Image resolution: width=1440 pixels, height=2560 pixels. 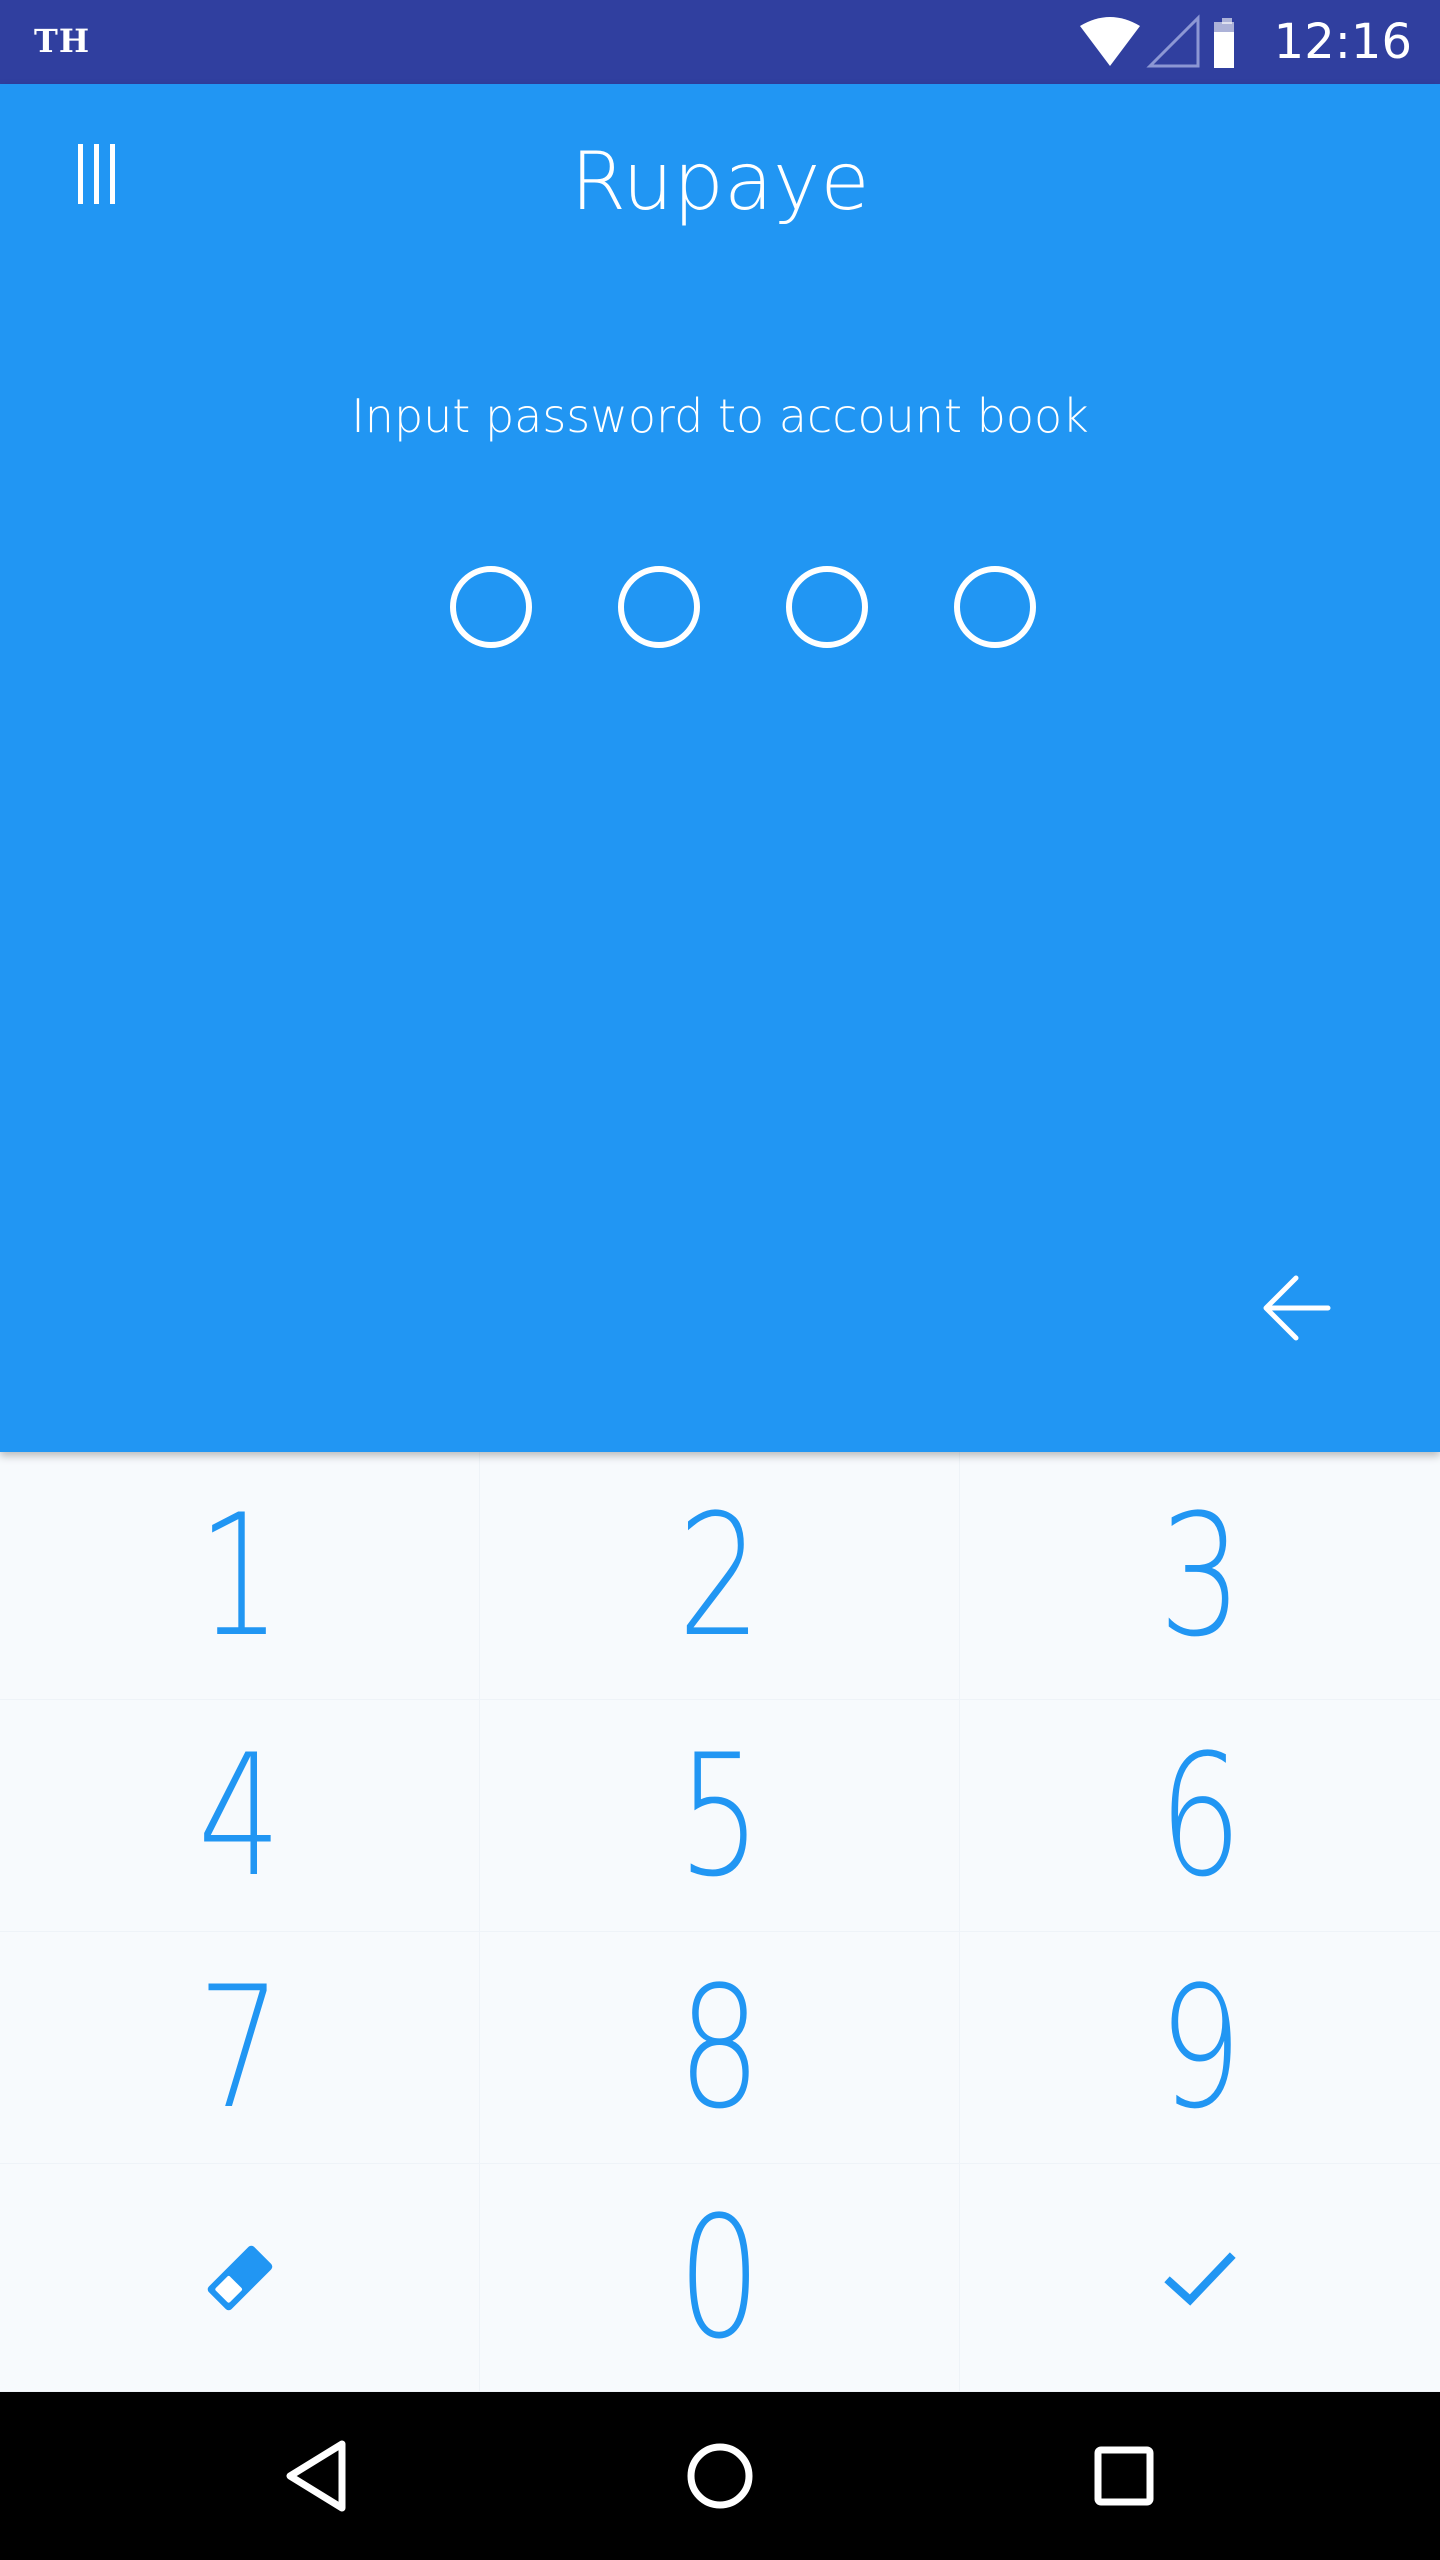 I want to click on key-label: 7, so click(x=239, y=2047).